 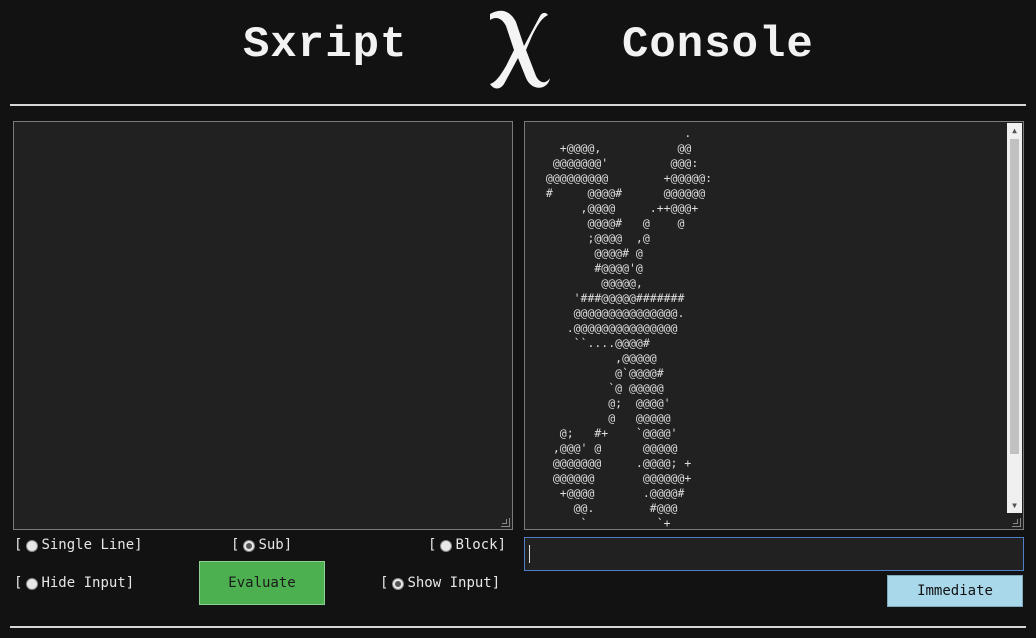 What do you see at coordinates (32, 584) in the screenshot?
I see `radio-hide-input` at bounding box center [32, 584].